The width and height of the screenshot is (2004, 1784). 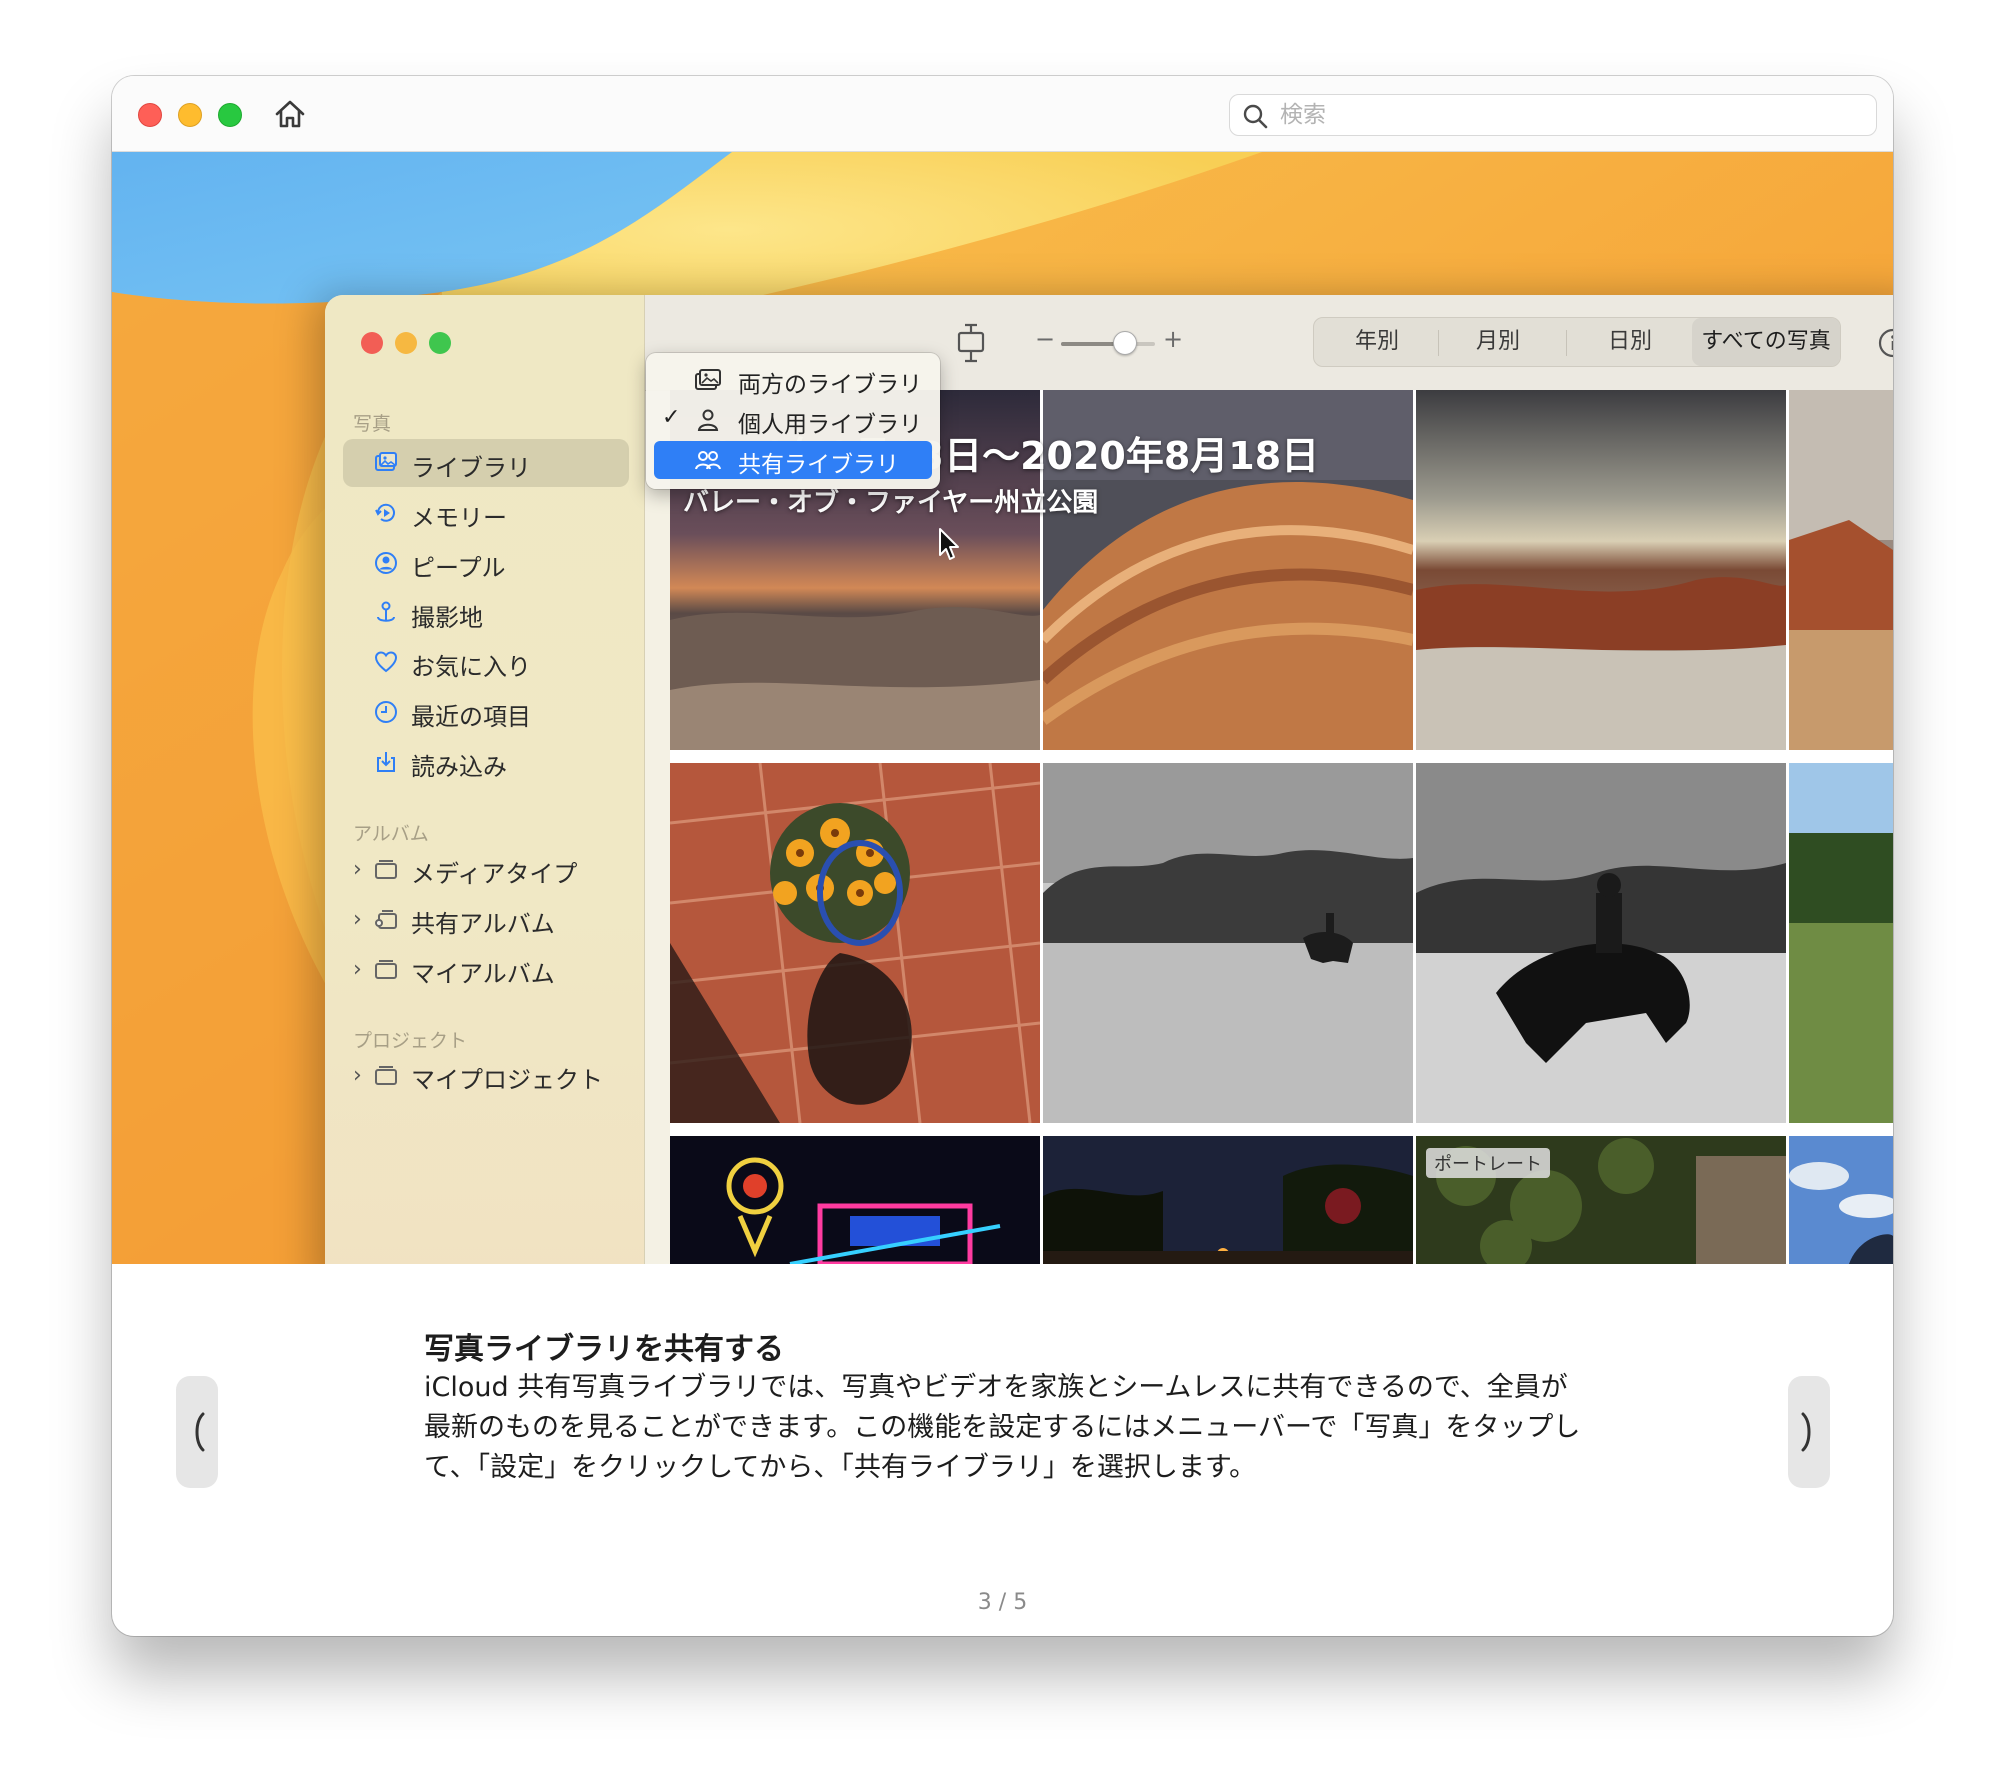 I want to click on zoom-in-button: +, so click(x=1173, y=339).